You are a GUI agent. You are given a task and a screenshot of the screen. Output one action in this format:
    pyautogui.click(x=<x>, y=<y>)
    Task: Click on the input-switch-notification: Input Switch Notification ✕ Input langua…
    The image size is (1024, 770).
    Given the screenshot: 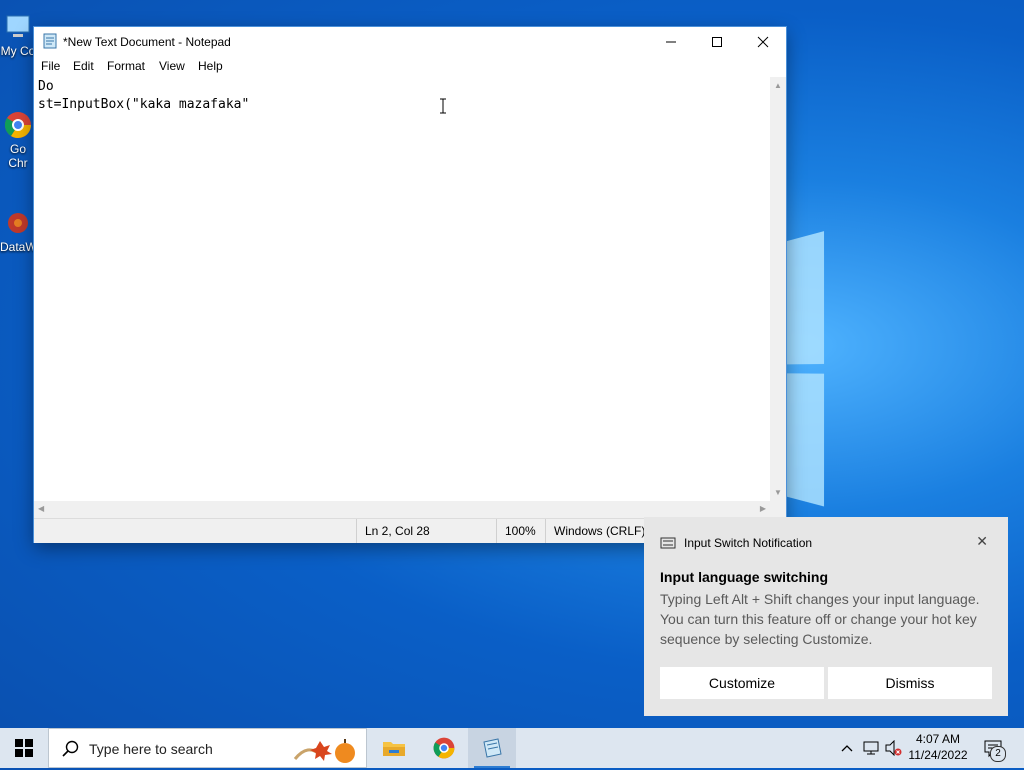 What is the action you would take?
    pyautogui.click(x=826, y=616)
    